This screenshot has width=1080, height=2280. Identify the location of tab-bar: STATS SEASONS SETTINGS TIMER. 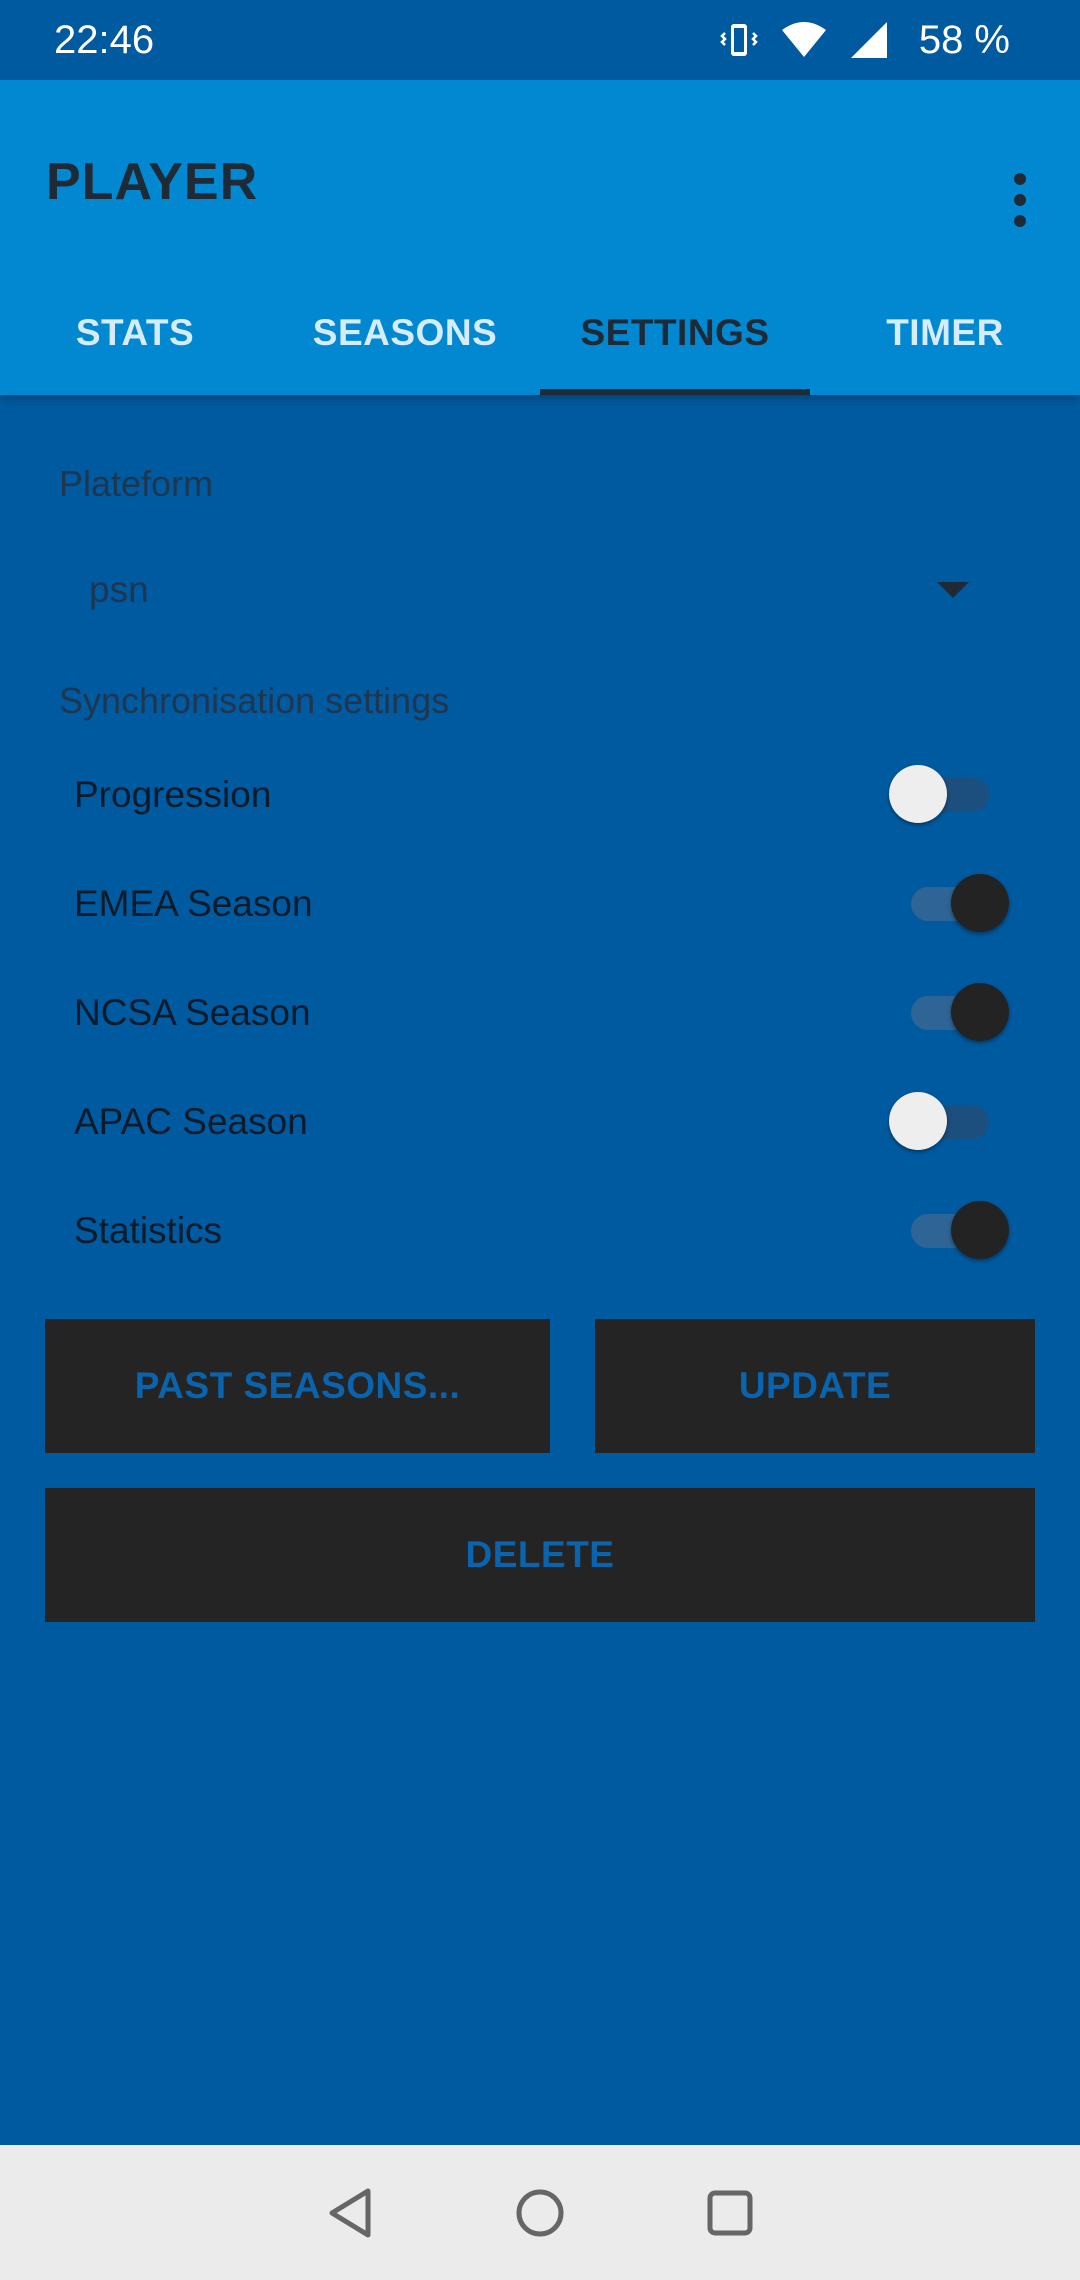
(540, 332).